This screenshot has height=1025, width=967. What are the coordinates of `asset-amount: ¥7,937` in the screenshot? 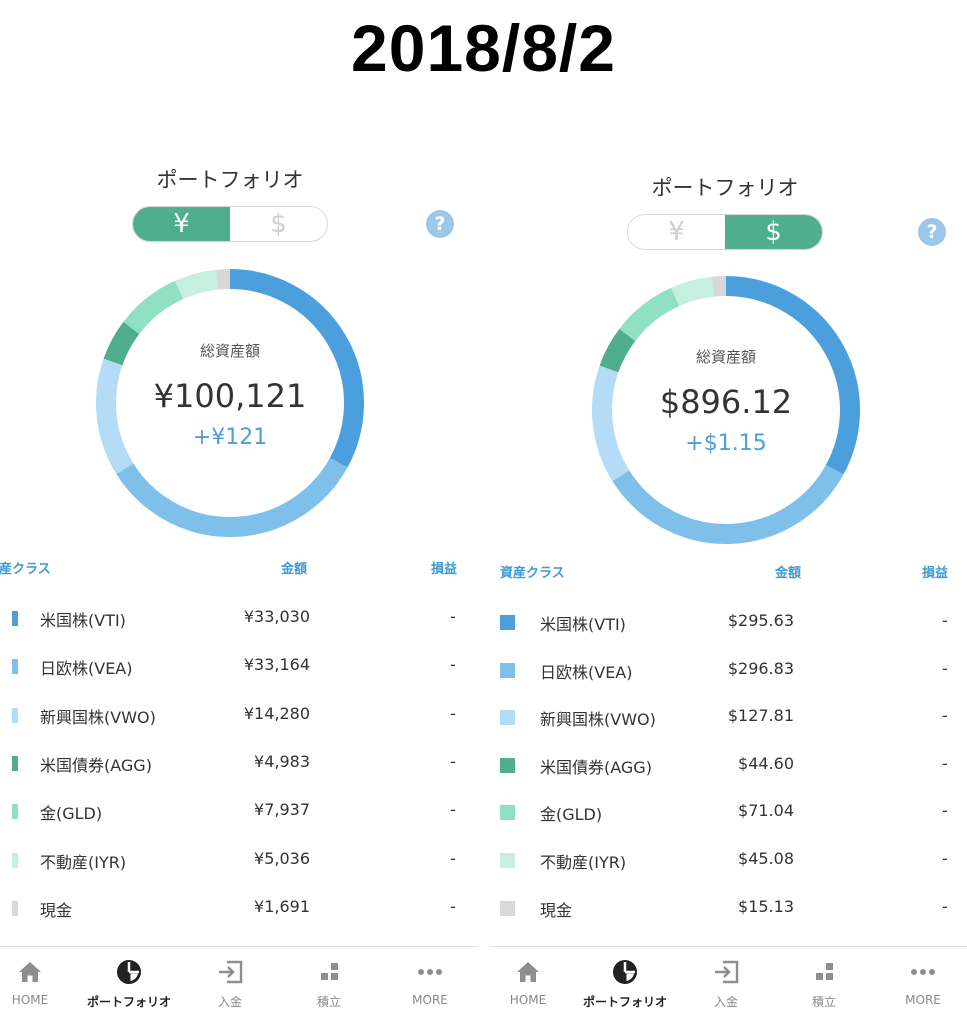 It's located at (282, 810).